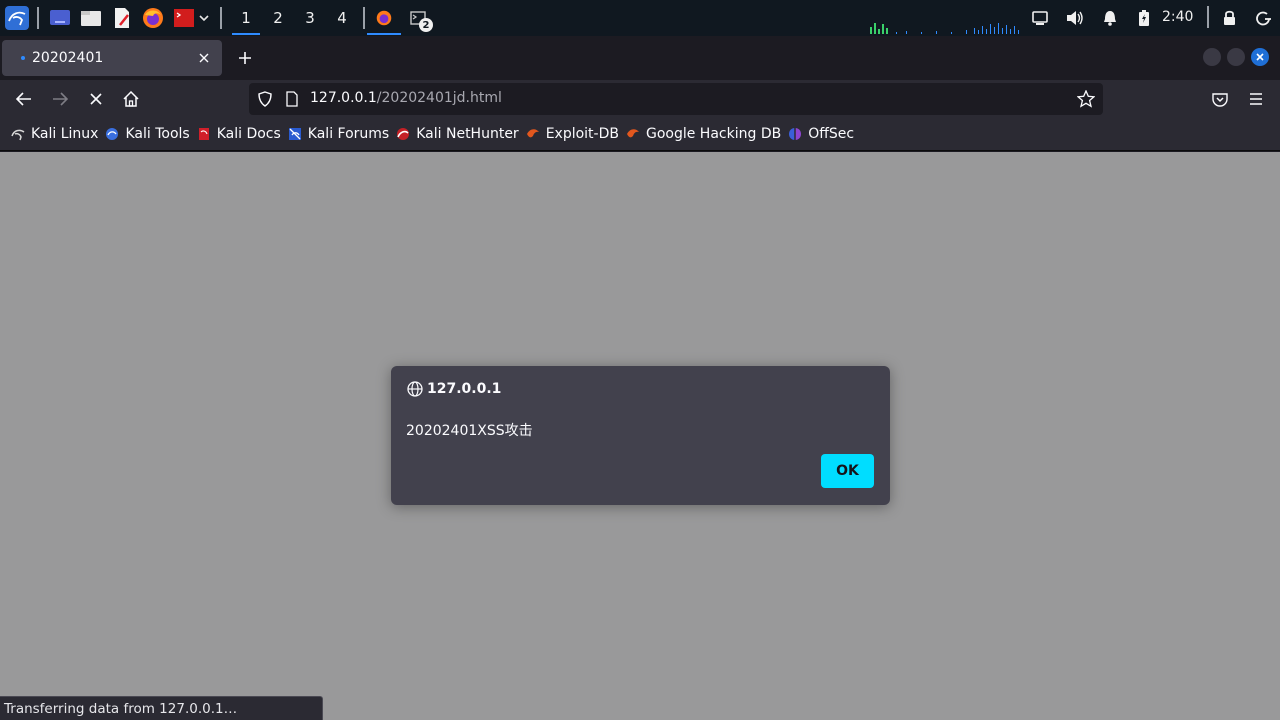 This screenshot has height=720, width=1280. Describe the element at coordinates (944, 28) in the screenshot. I see `cpu-graph` at that location.